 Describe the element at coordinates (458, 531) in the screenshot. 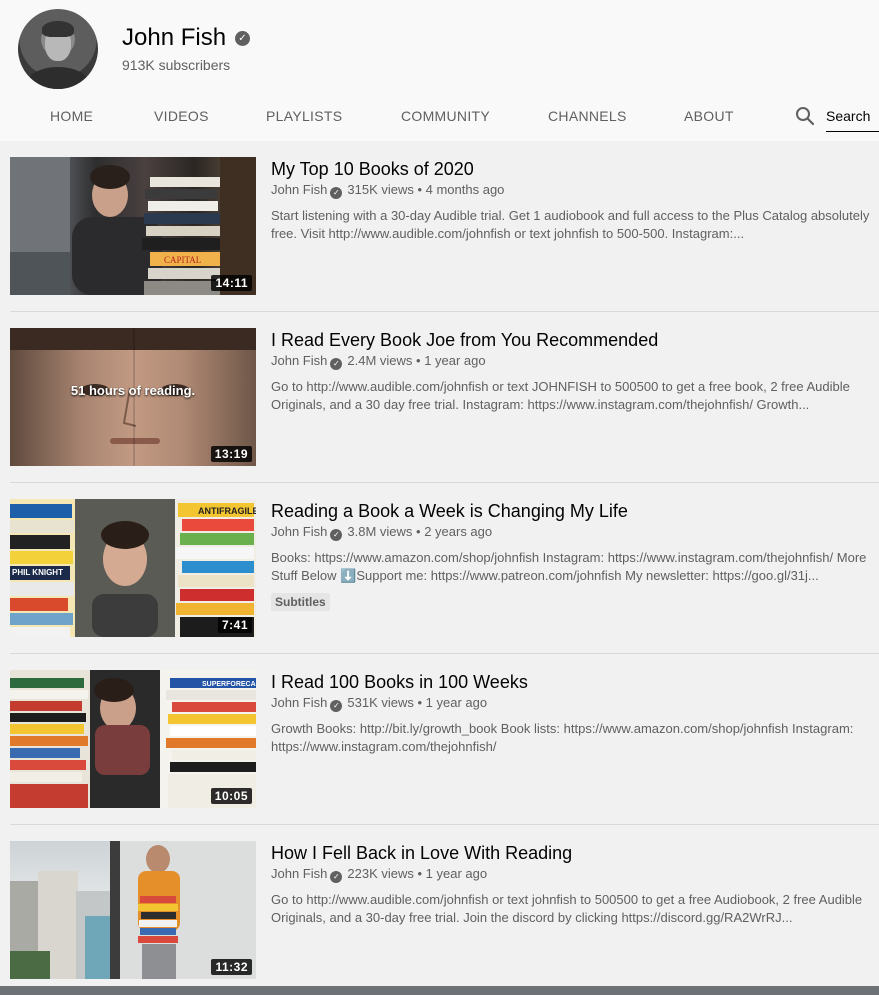

I see `video-age: 2 years ago` at that location.